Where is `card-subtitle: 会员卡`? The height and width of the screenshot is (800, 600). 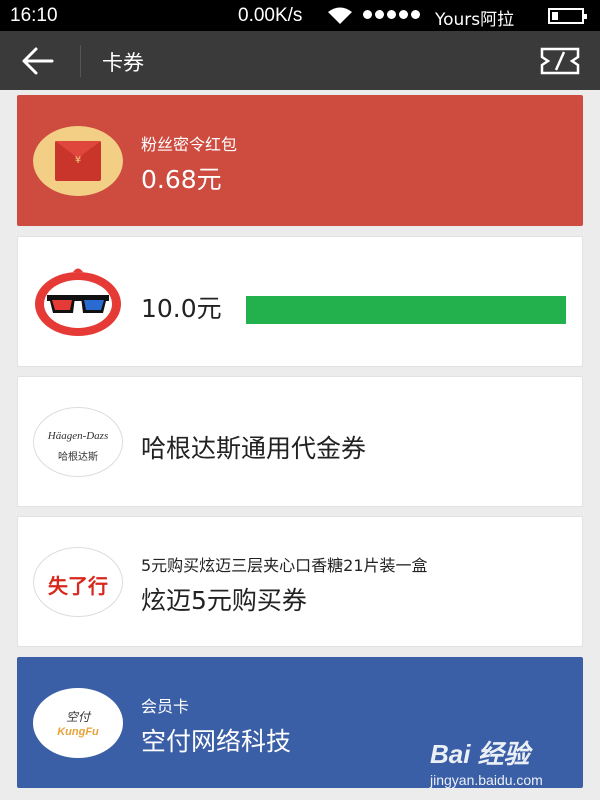
card-subtitle: 会员卡 is located at coordinates (165, 706).